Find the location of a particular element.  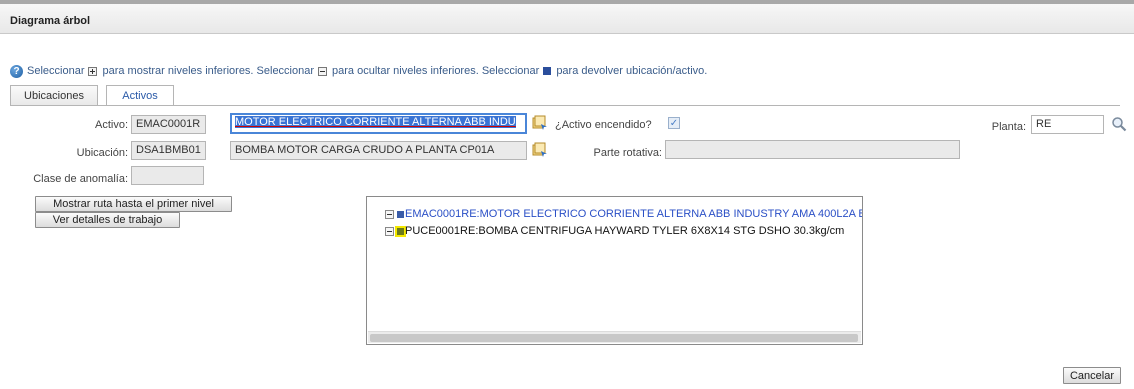

clase-anomalia-field is located at coordinates (167, 175).